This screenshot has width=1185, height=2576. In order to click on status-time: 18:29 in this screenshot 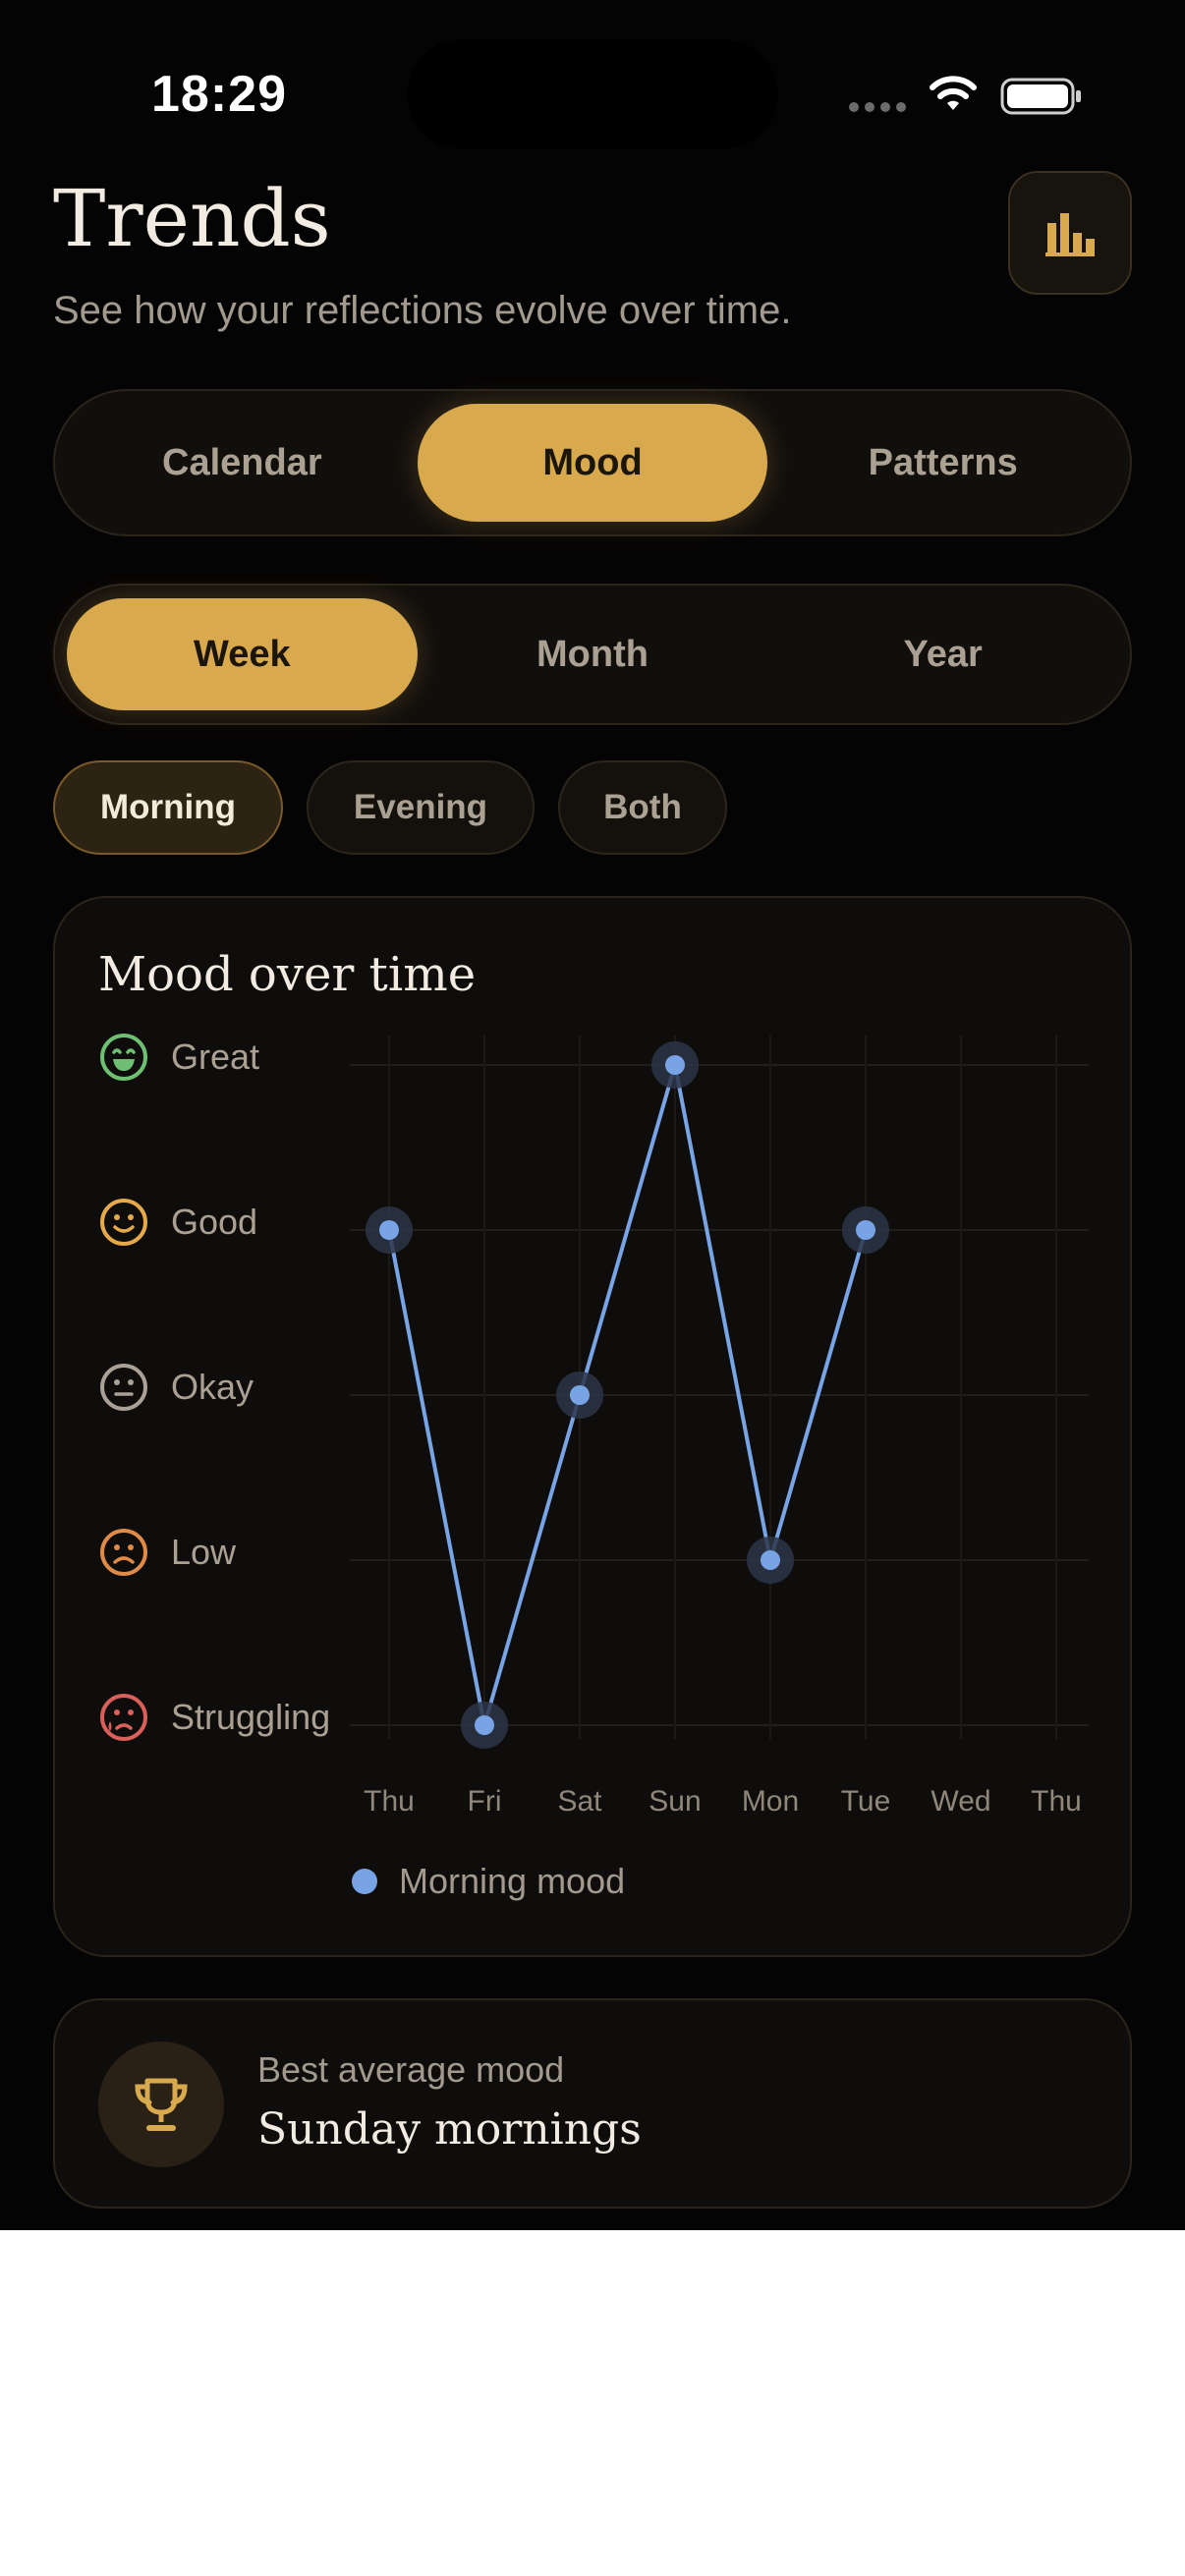, I will do `click(219, 94)`.